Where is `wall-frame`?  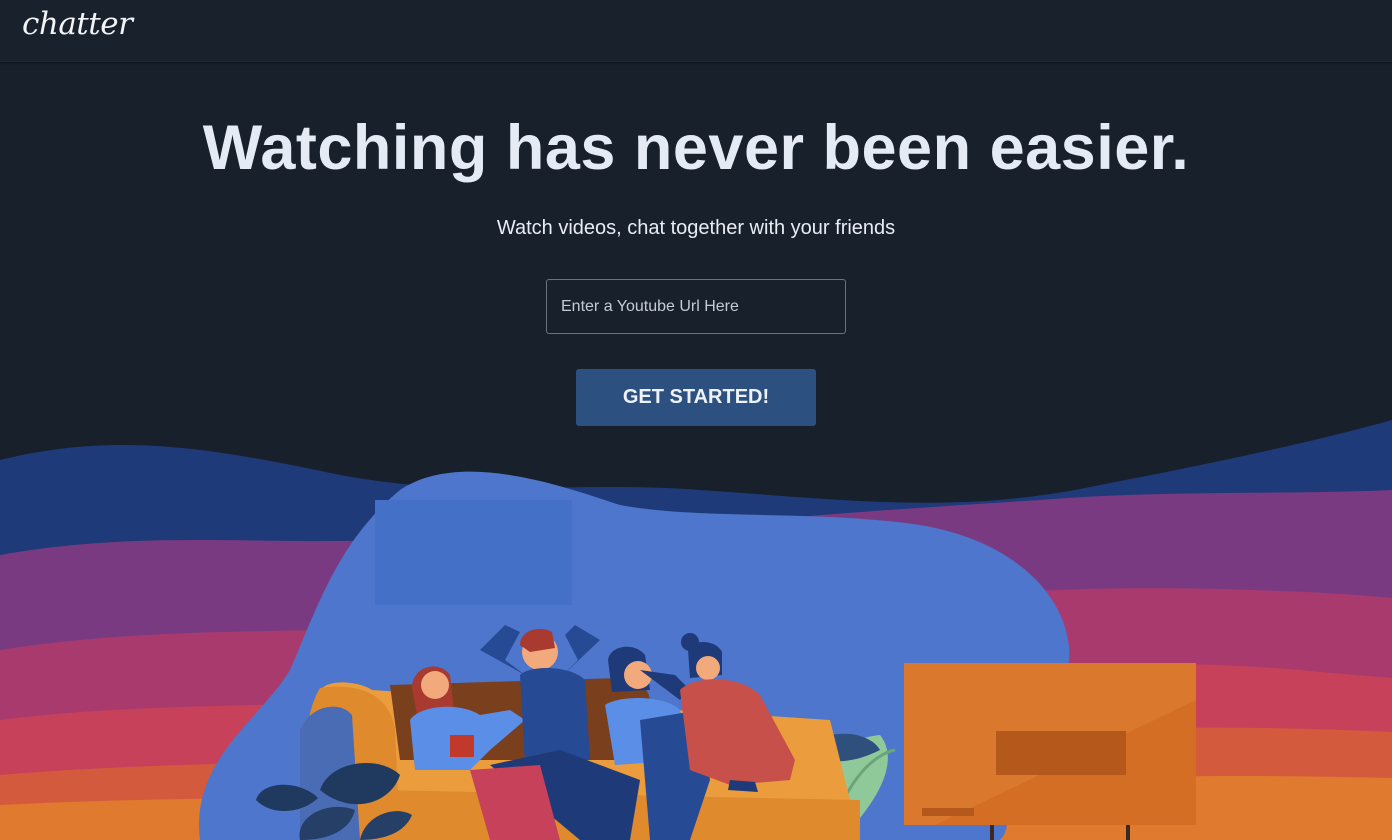 wall-frame is located at coordinates (473, 552).